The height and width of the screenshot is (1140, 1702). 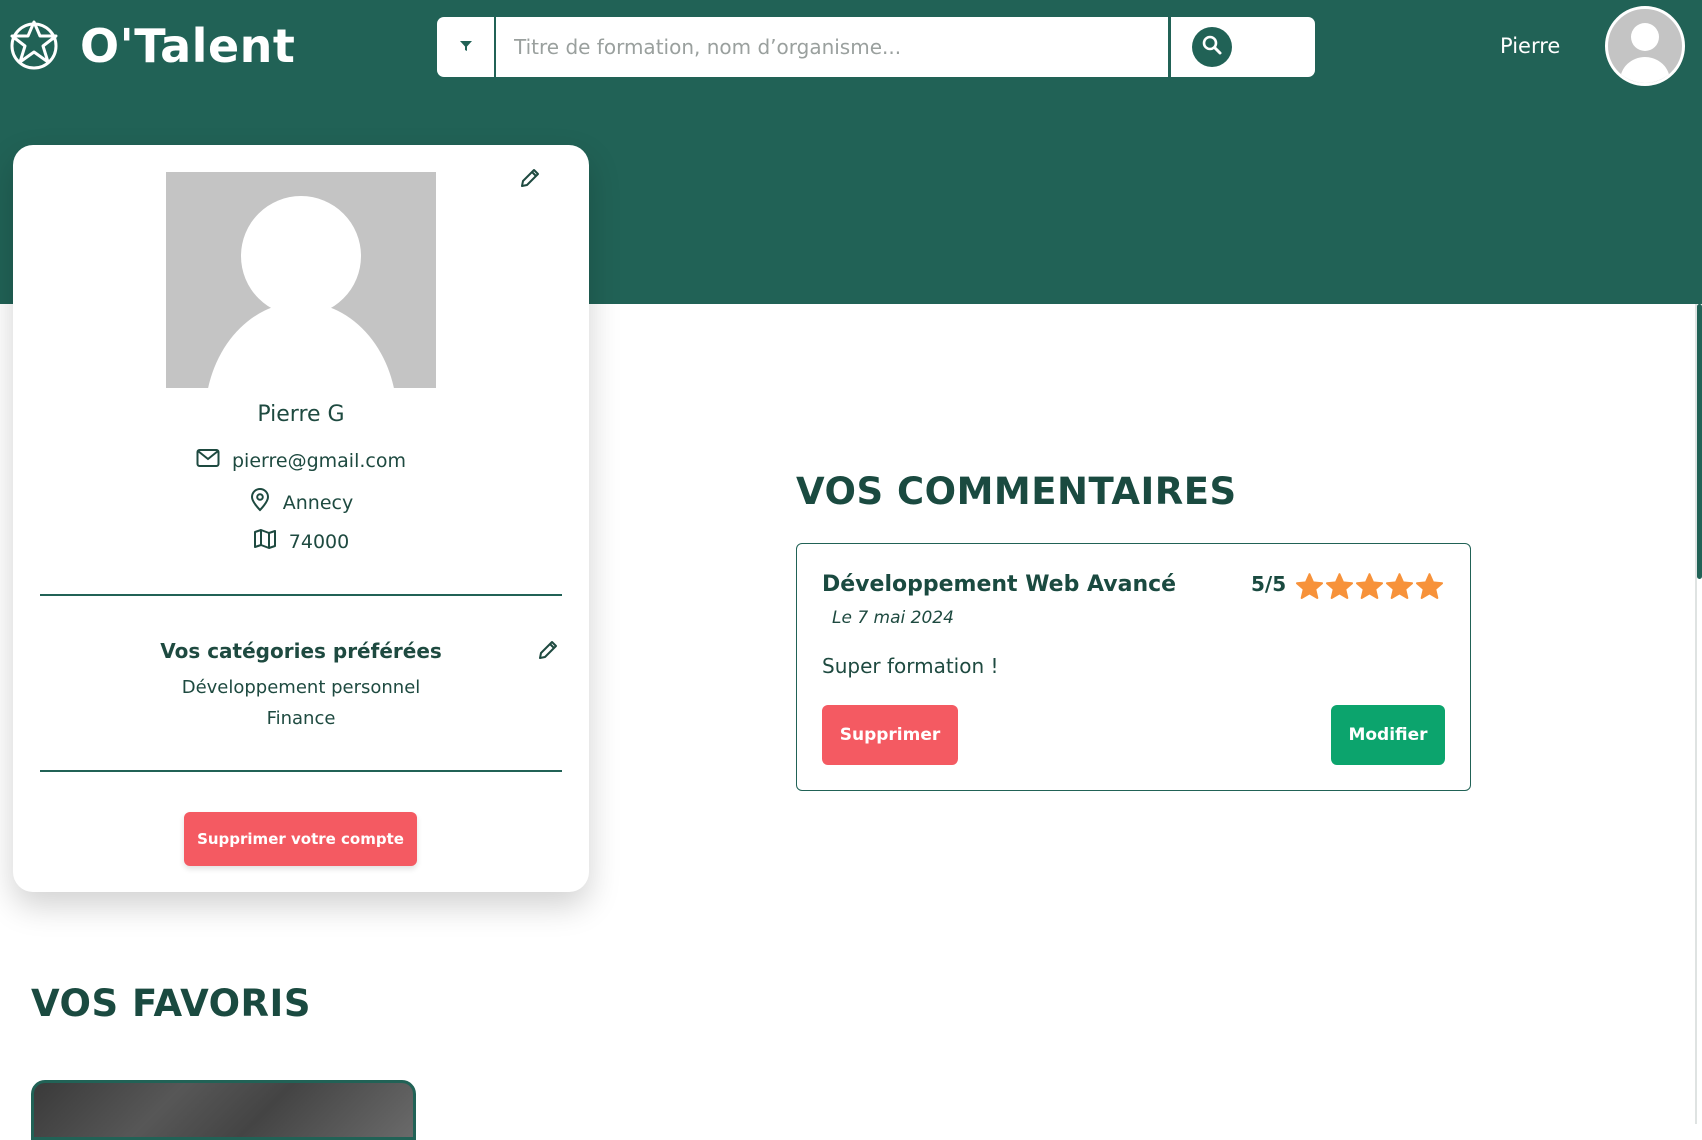 I want to click on edit-profile-pencil-icon, so click(x=530, y=178).